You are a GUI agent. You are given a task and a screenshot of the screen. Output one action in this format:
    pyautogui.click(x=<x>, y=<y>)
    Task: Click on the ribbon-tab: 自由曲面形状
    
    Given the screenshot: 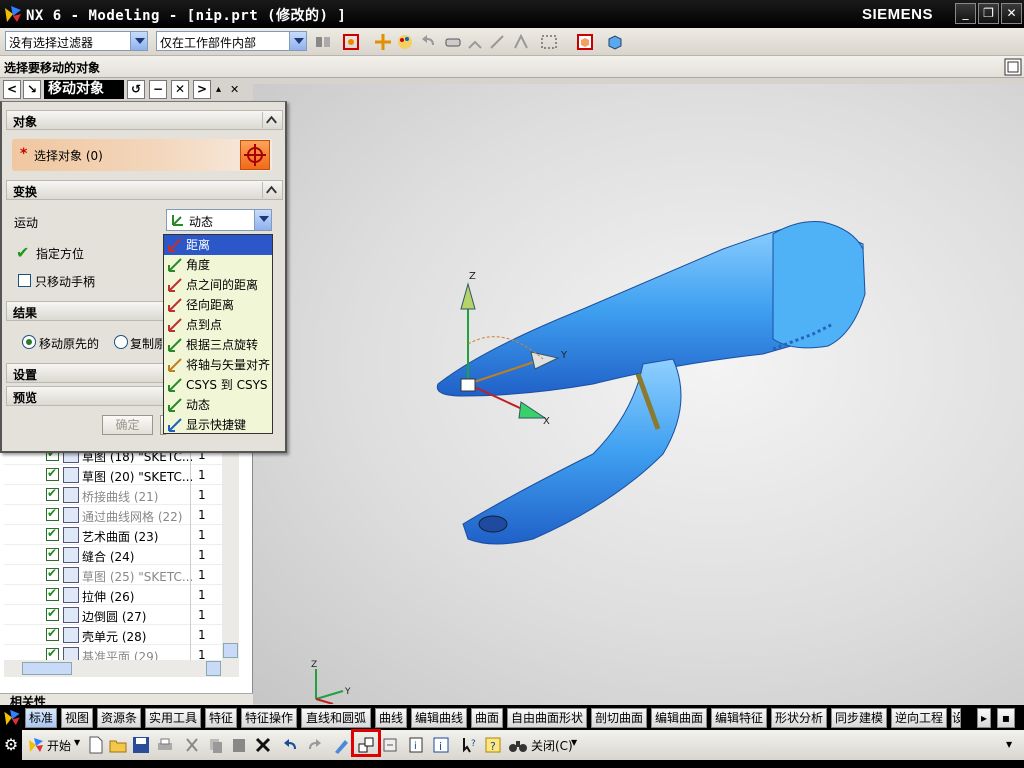 What is the action you would take?
    pyautogui.click(x=547, y=718)
    